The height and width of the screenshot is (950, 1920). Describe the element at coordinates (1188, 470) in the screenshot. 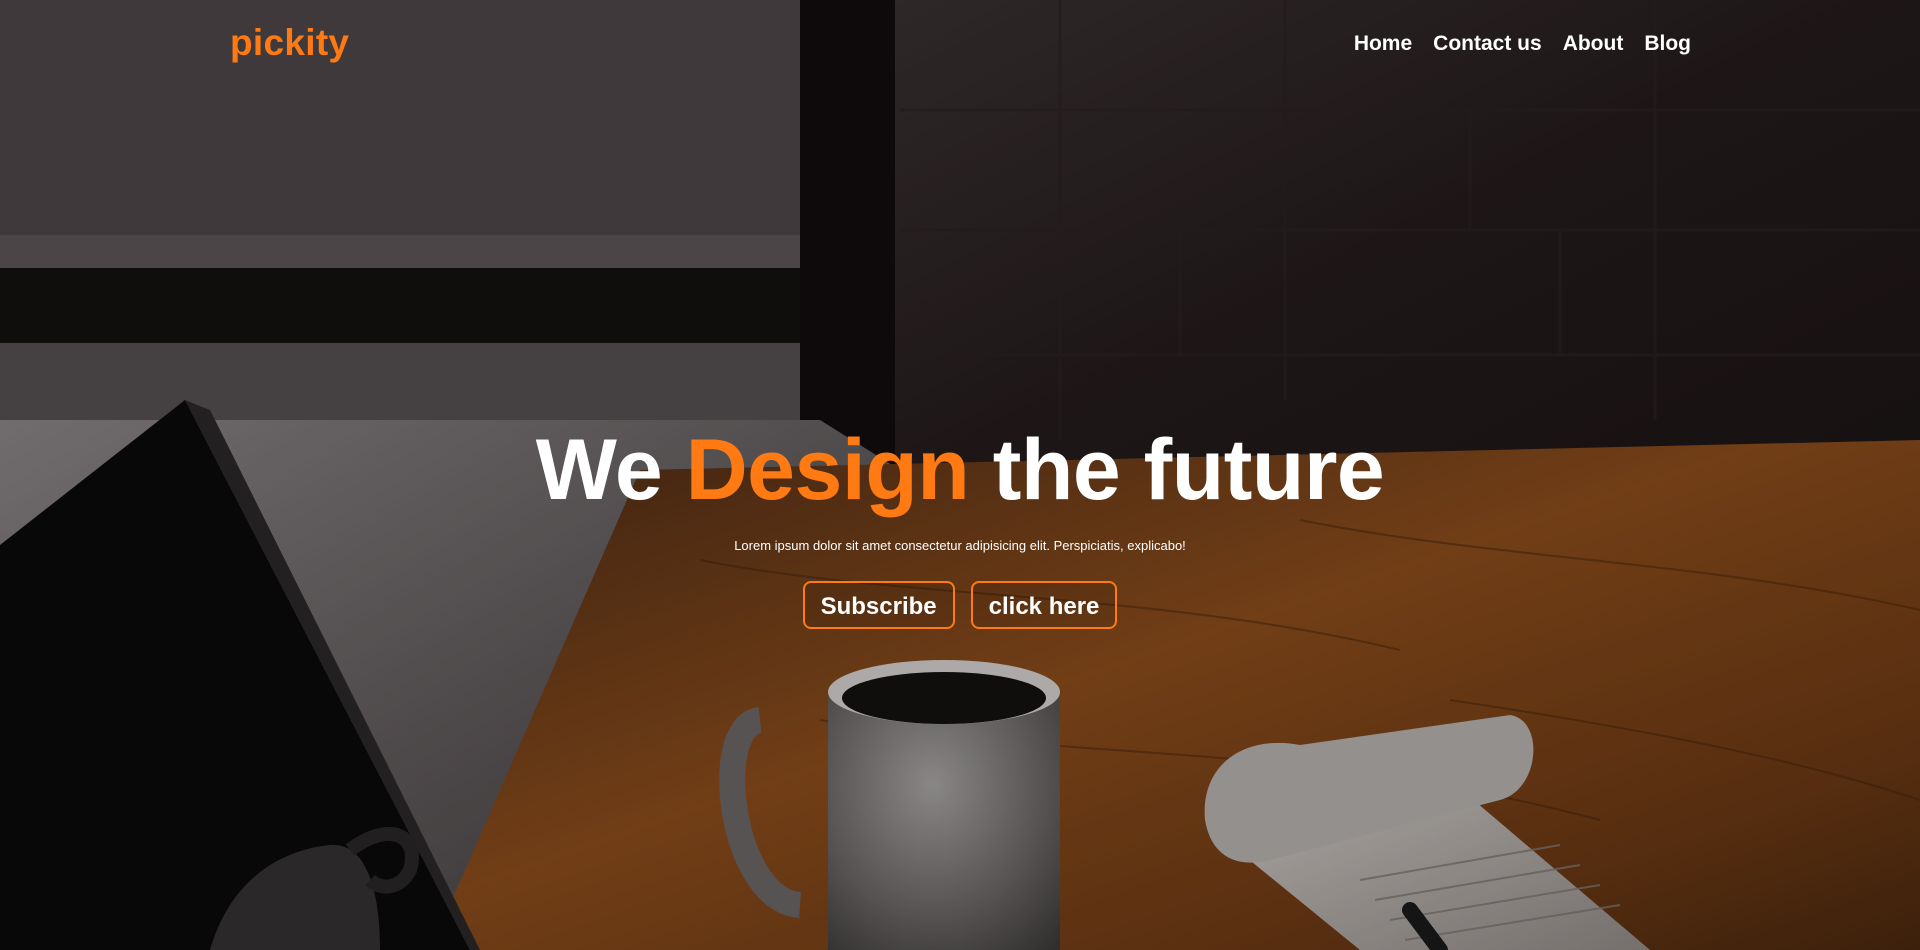

I see `headline-end: the future` at that location.